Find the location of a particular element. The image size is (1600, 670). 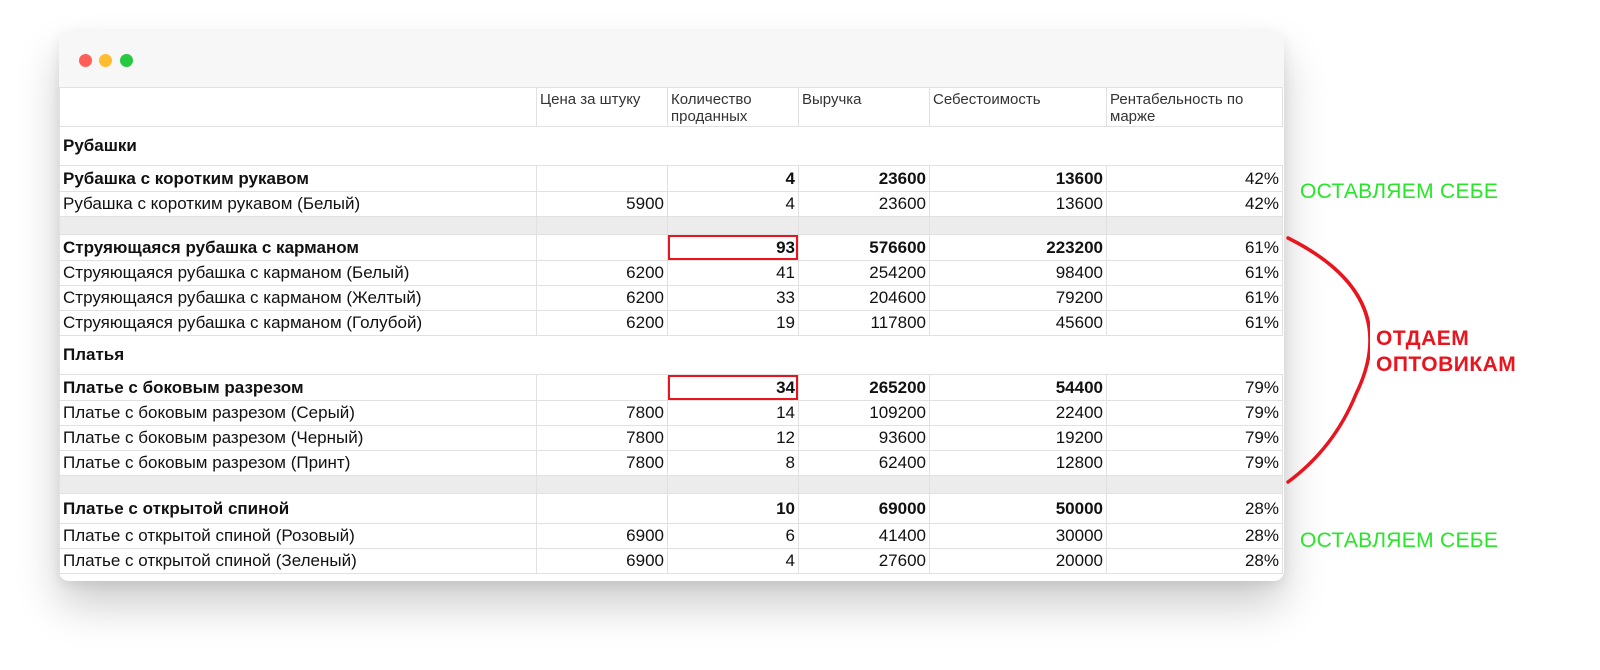

cost-cell: 22400 is located at coordinates (1018, 413).